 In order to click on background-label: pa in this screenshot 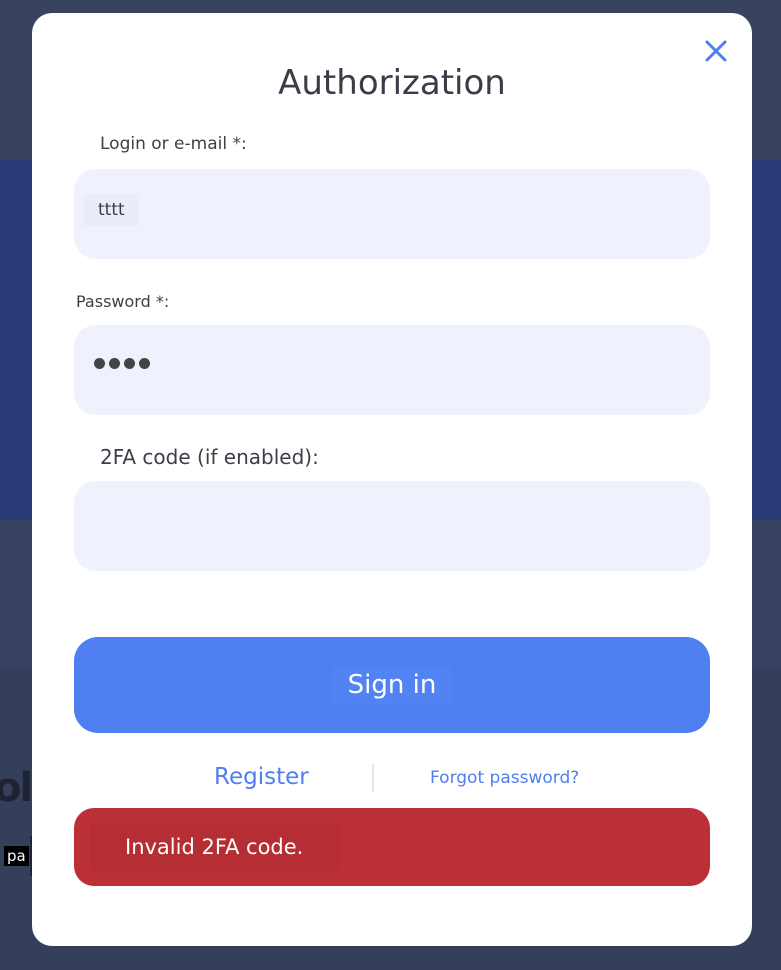, I will do `click(16, 856)`.